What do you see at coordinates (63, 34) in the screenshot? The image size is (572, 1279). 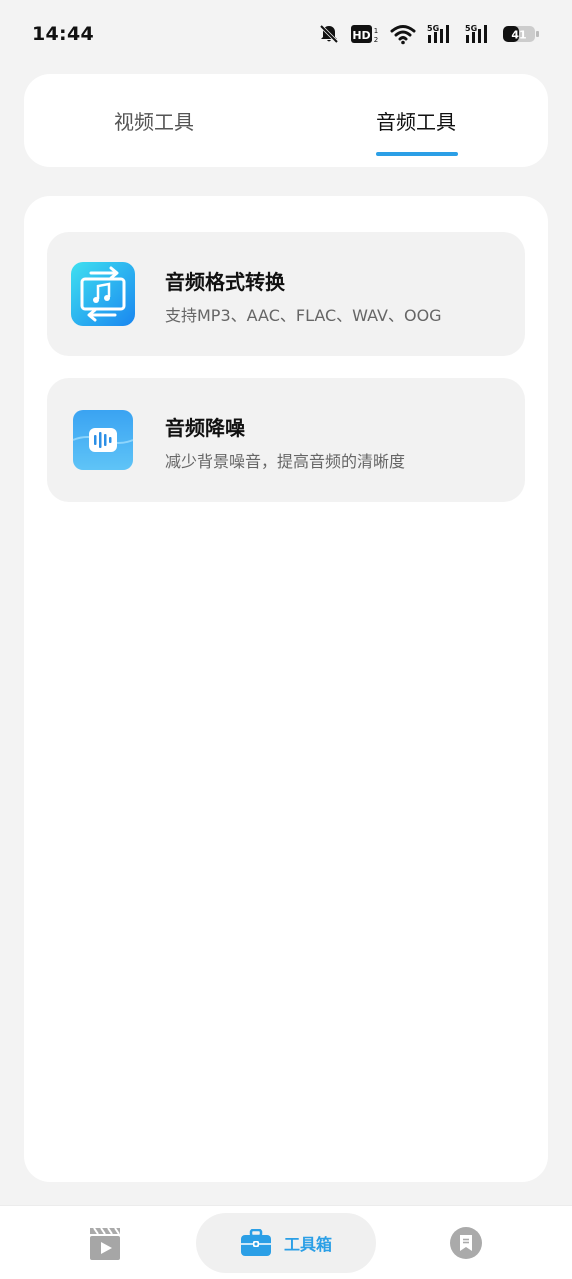 I see `status-time: 14:44` at bounding box center [63, 34].